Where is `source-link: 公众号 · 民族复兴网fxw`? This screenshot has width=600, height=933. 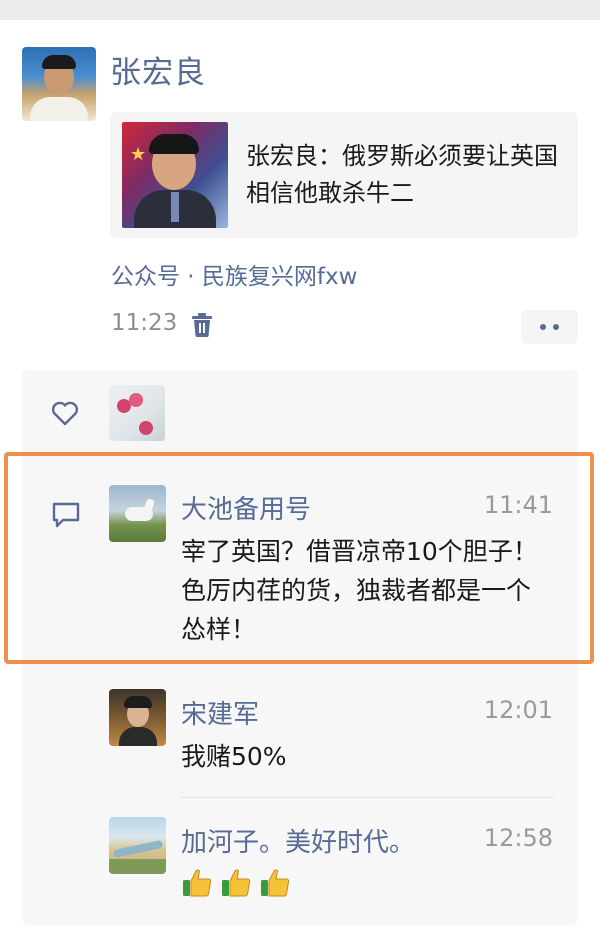 source-link: 公众号 · 民族复兴网fxw is located at coordinates (234, 274).